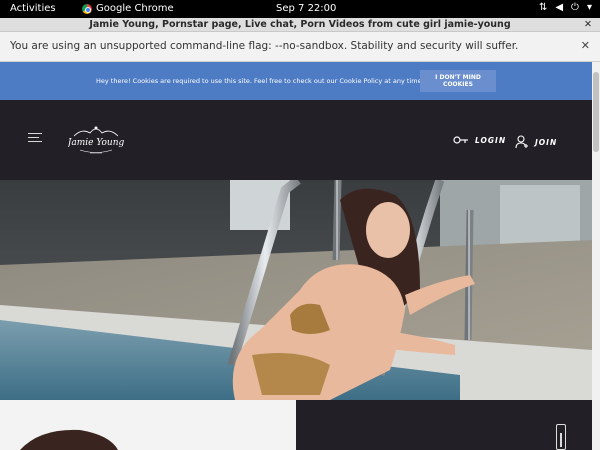  Describe the element at coordinates (491, 140) in the screenshot. I see `login-label: LOGIN` at that location.